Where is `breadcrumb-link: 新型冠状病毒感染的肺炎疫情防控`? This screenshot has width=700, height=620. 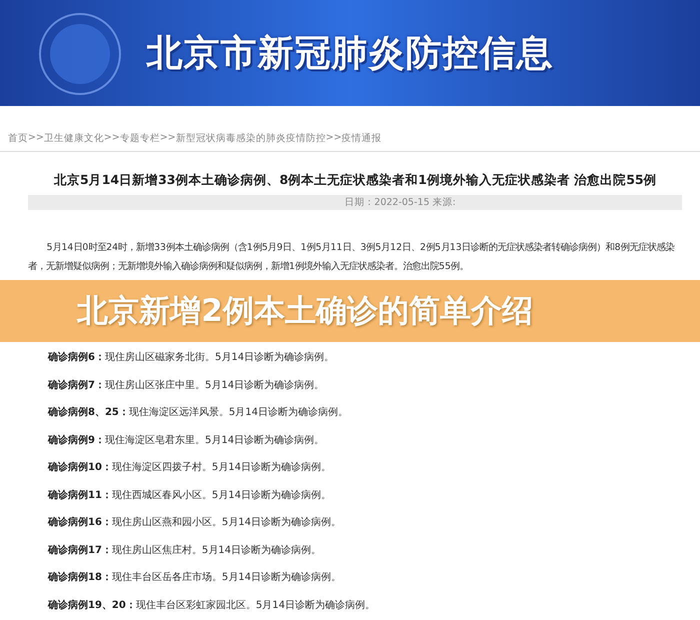
breadcrumb-link: 新型冠状病毒感染的肺炎疫情防控 is located at coordinates (251, 138).